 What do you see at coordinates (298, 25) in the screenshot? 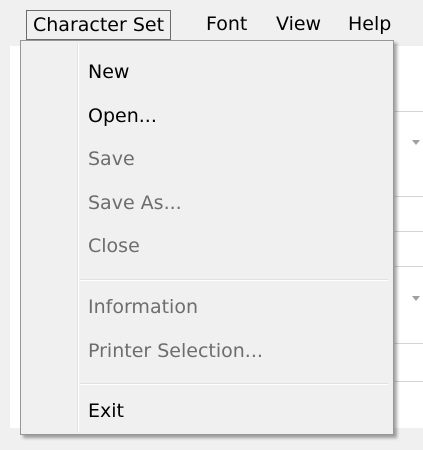
I see `menu-view: View` at bounding box center [298, 25].